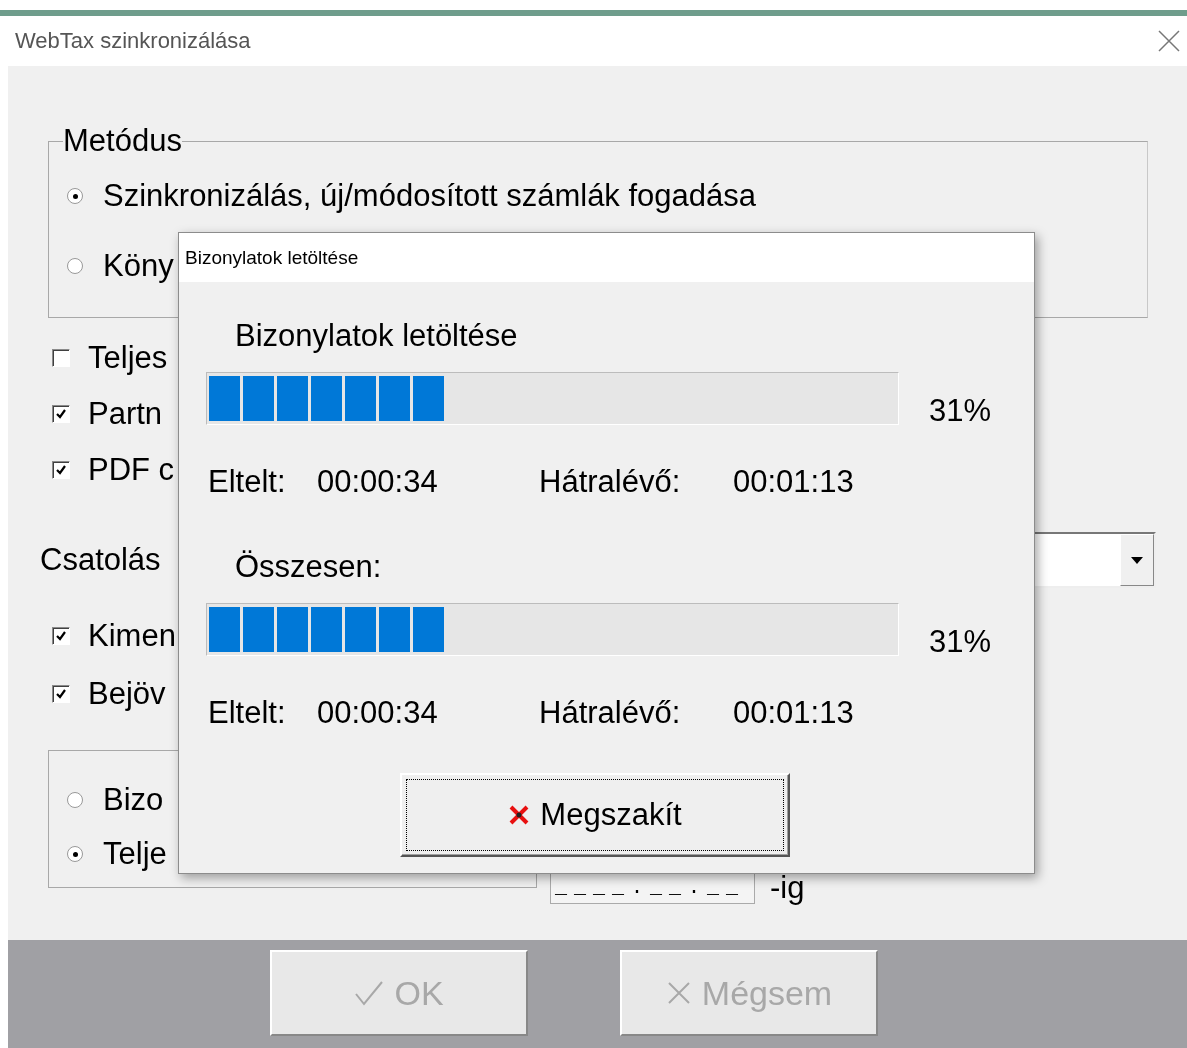 This screenshot has width=1187, height=1048. I want to click on abort-button: Megszakít, so click(595, 815).